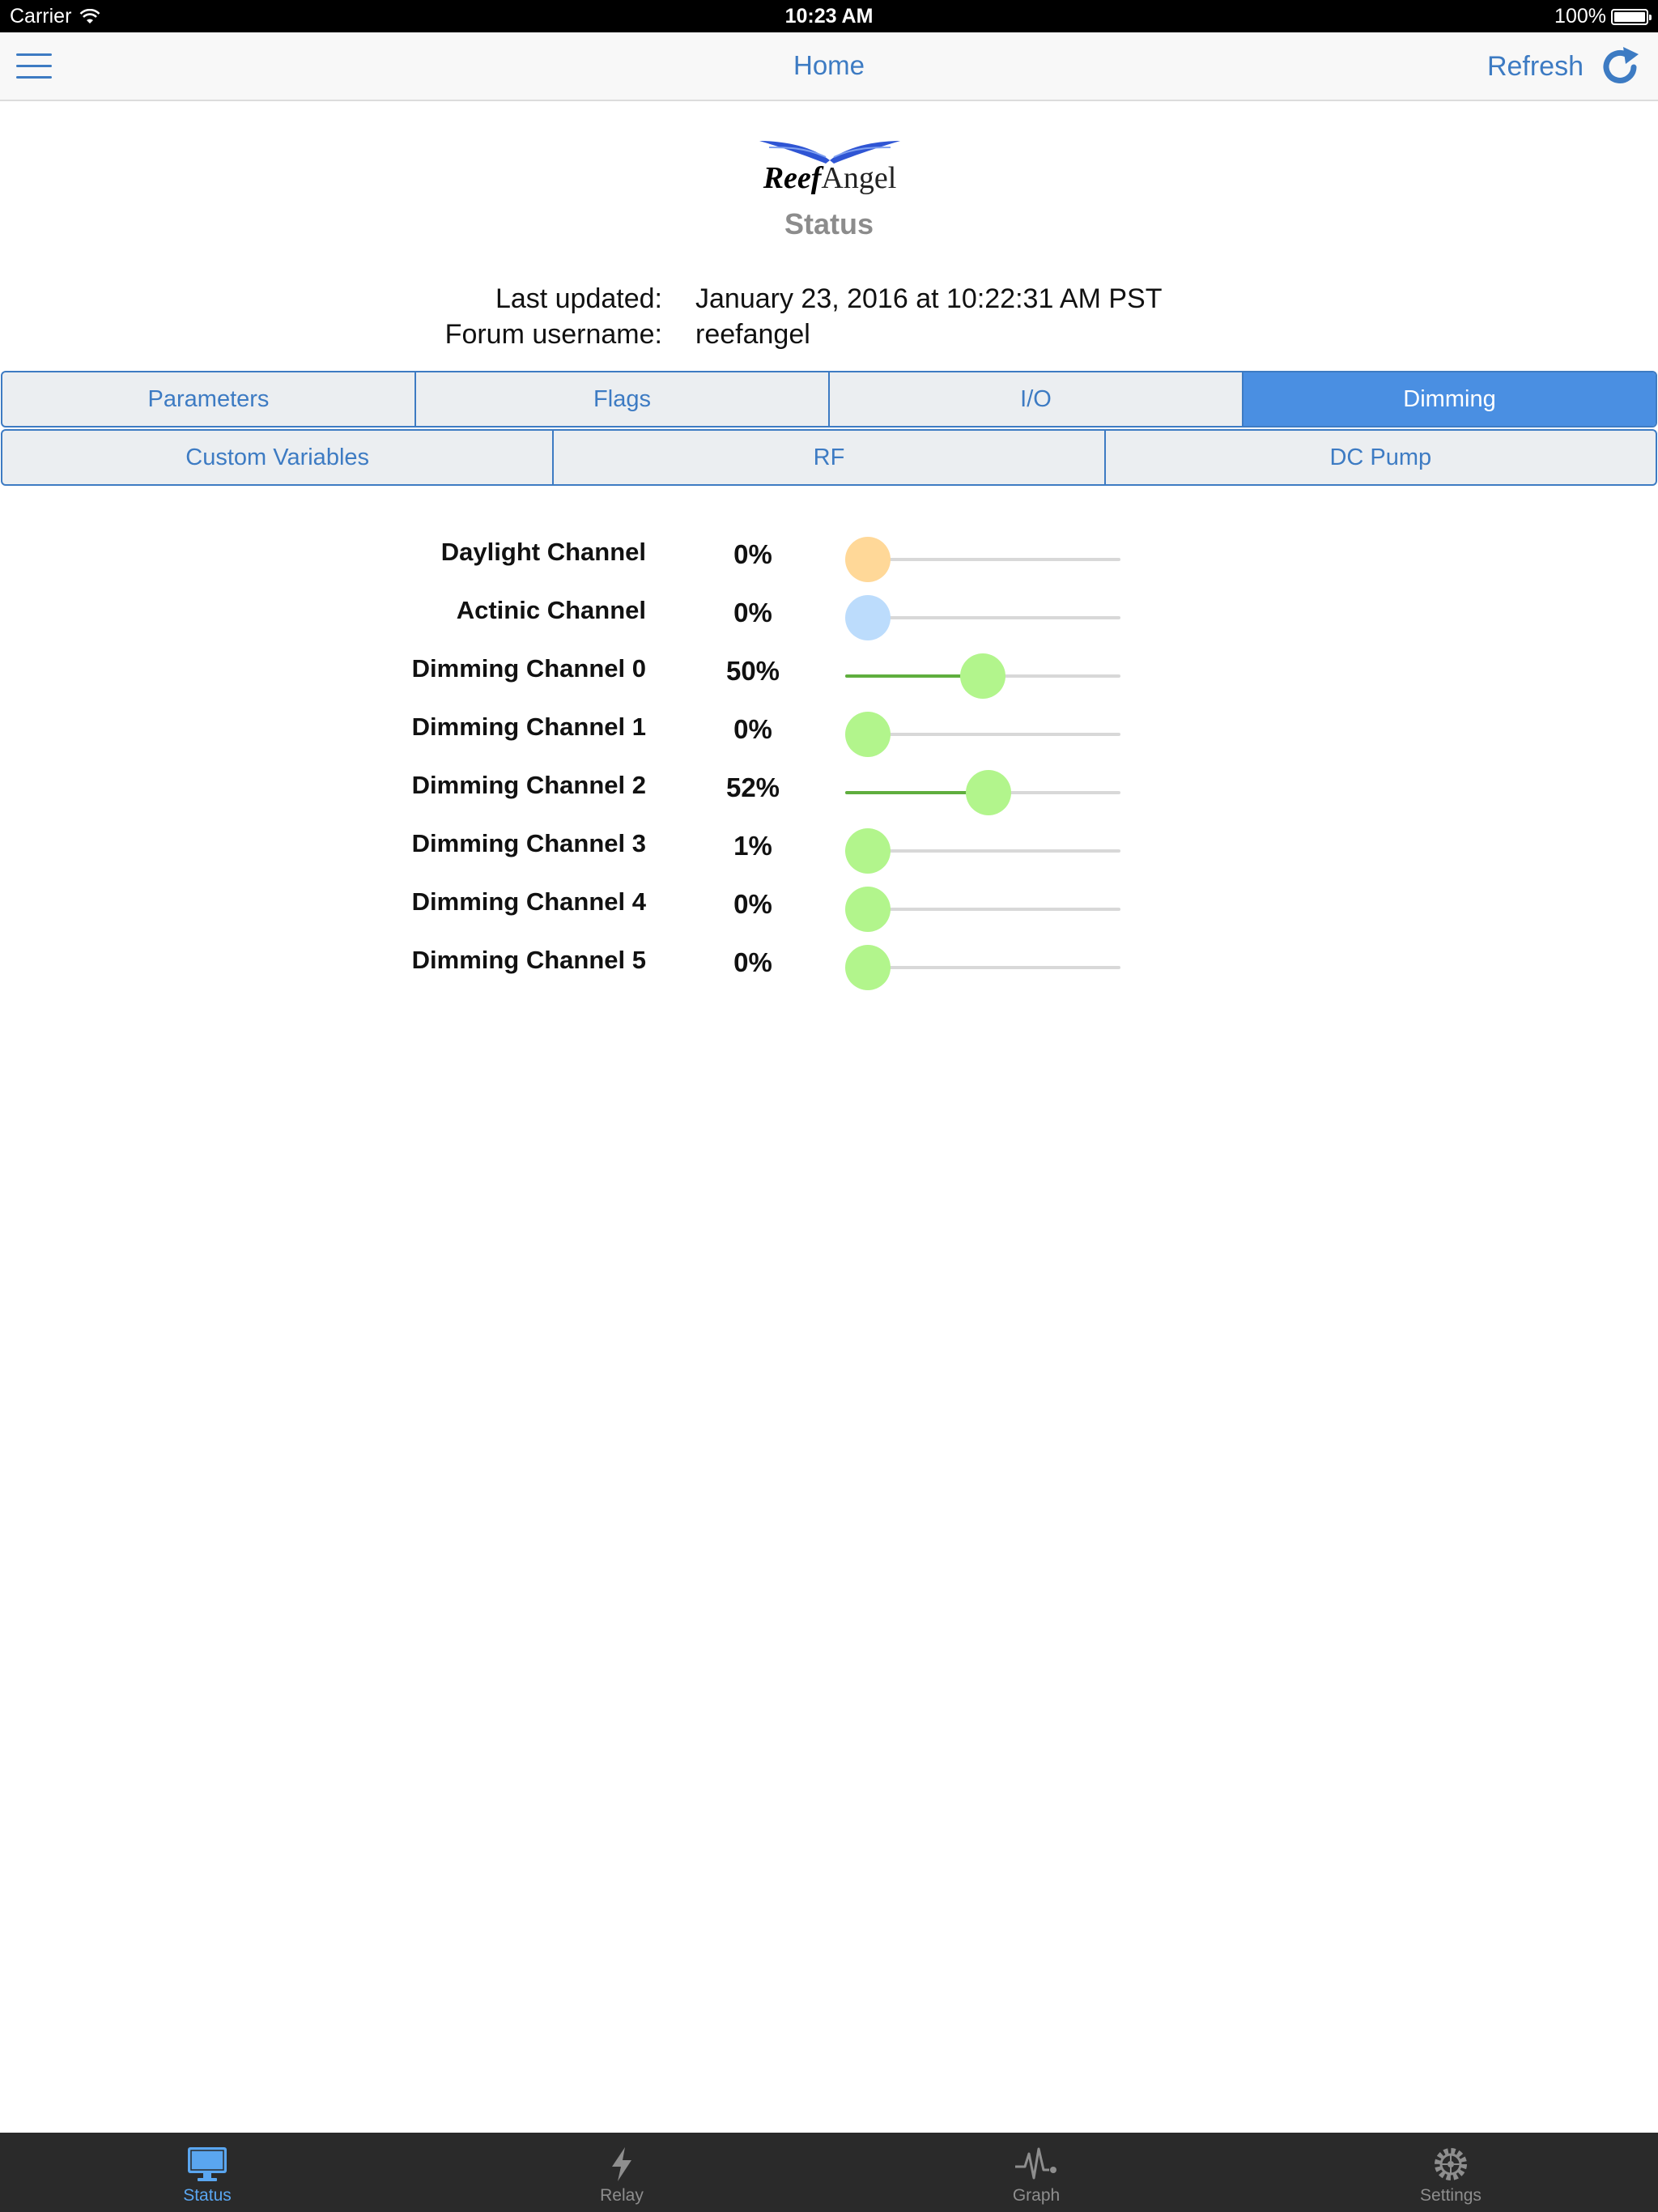 The width and height of the screenshot is (1658, 2212). I want to click on channel-label: Dimming Channel 5, so click(528, 960).